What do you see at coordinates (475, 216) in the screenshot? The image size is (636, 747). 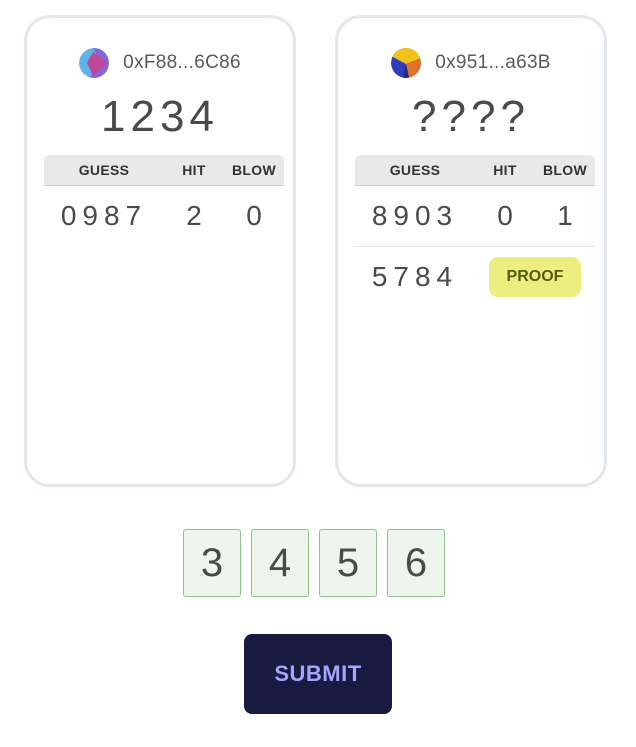 I see `table-row: 8903 0 1` at bounding box center [475, 216].